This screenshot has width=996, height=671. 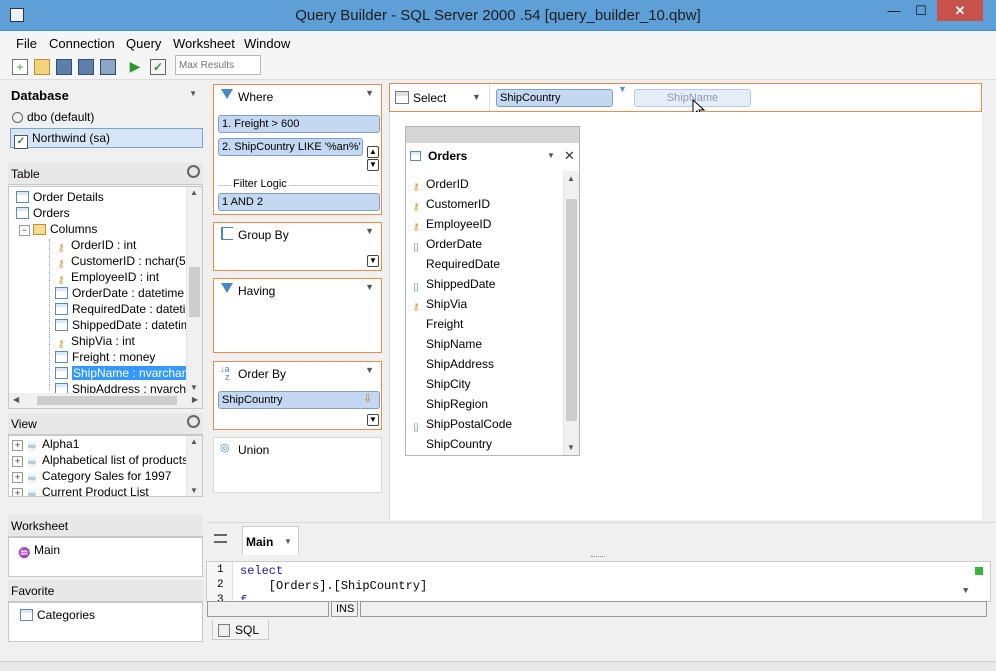 What do you see at coordinates (439, 184) in the screenshot?
I see `orders-column-orderid: ⚷ OrderID` at bounding box center [439, 184].